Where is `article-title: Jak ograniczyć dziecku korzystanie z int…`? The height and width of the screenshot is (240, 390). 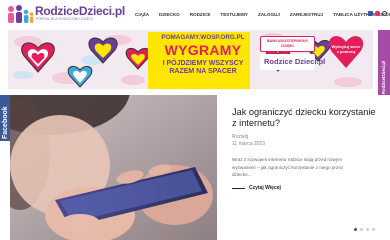
article-title: Jak ograniczyć dziecku korzystanie z int… is located at coordinates (304, 118).